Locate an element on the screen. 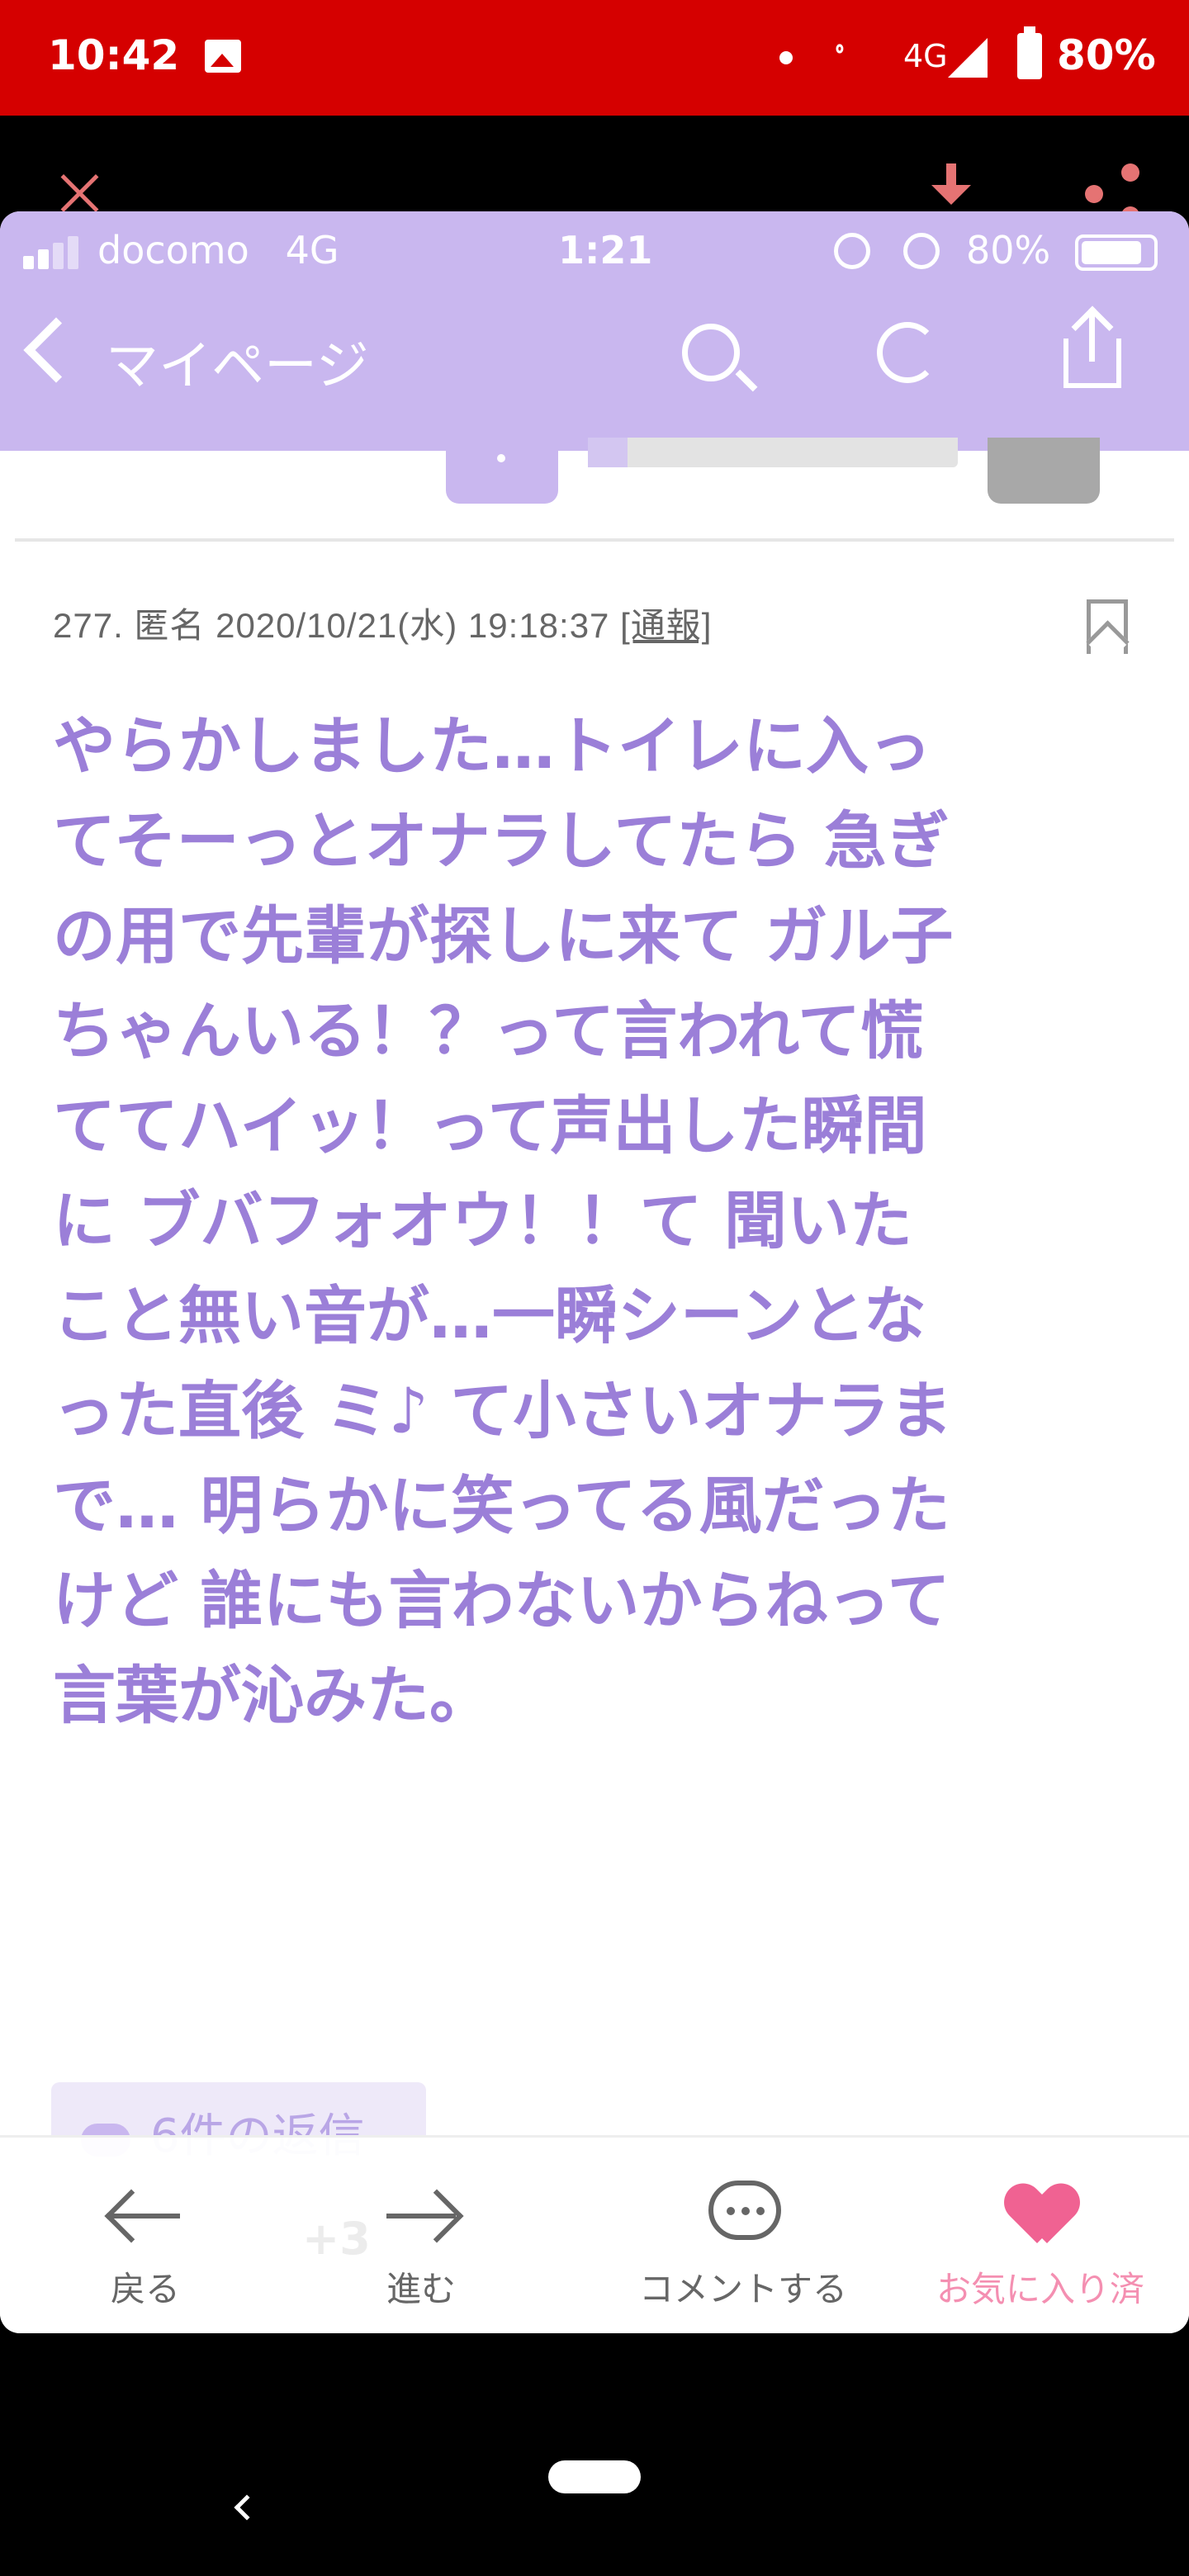 The image size is (1189, 2576). home-pill is located at coordinates (594, 2476).